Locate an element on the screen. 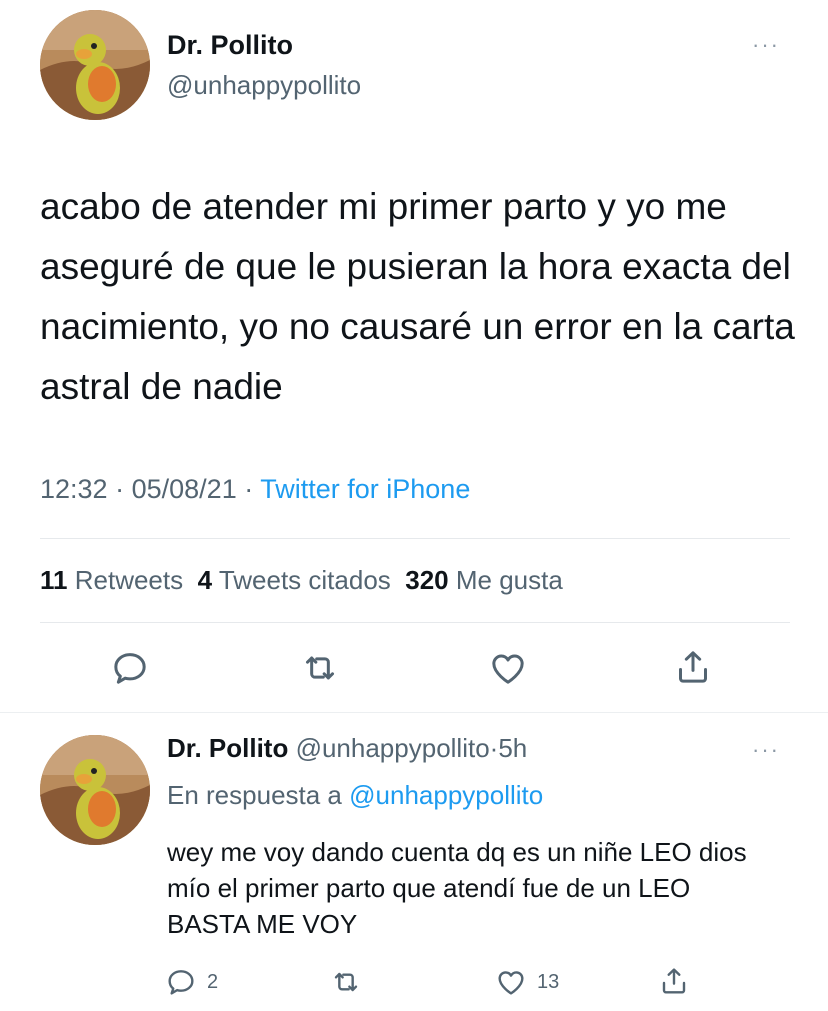  more-options-icon: ··· is located at coordinates (766, 45).